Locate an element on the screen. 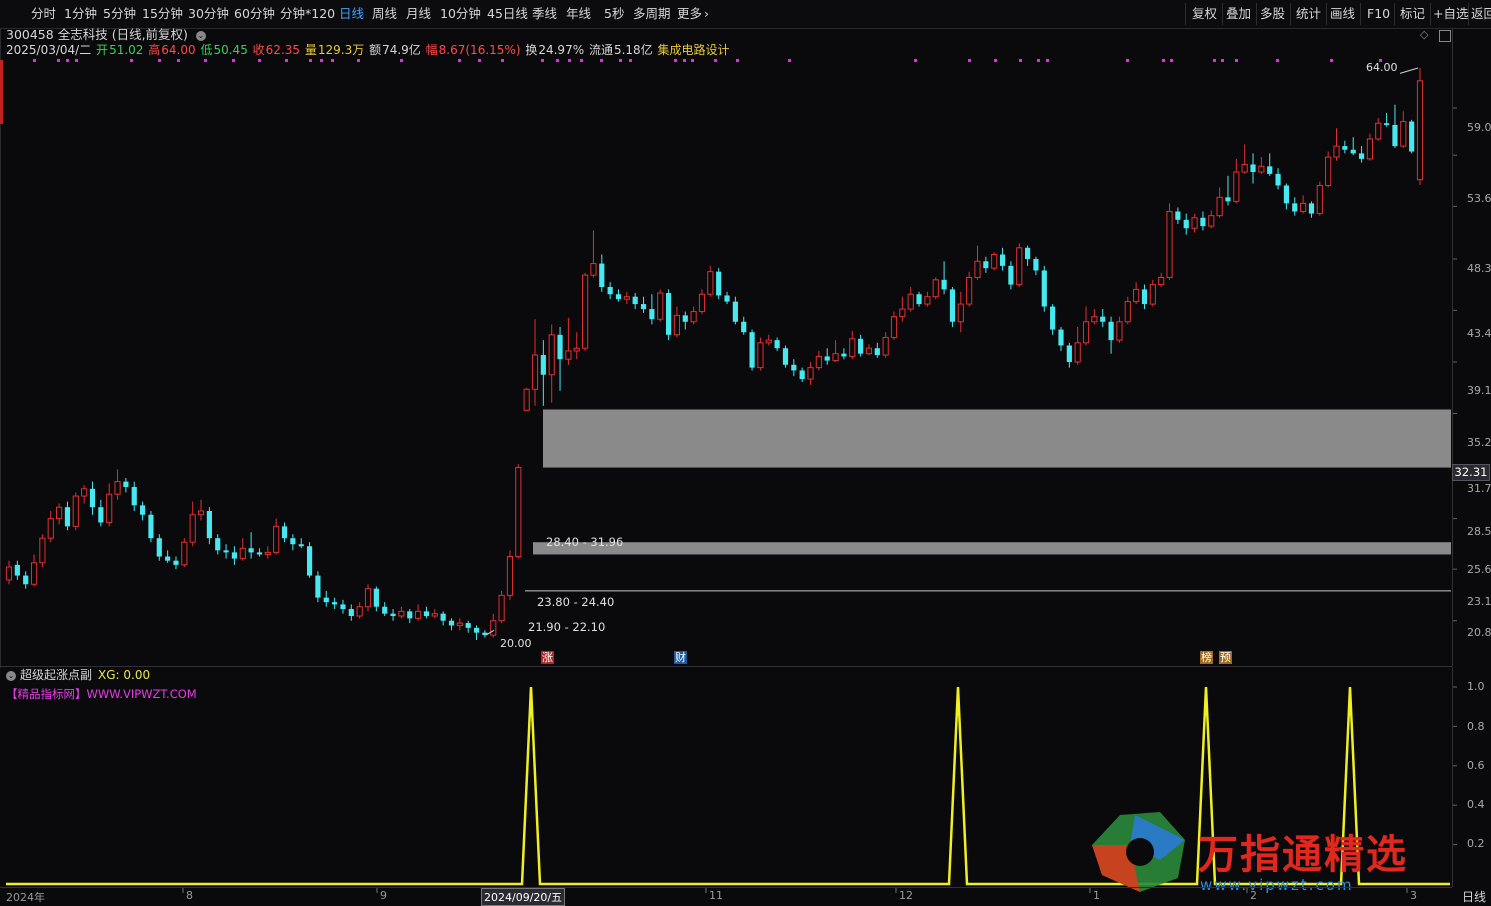  zone-upper-label: 28.40 - 31.96 is located at coordinates (585, 542).